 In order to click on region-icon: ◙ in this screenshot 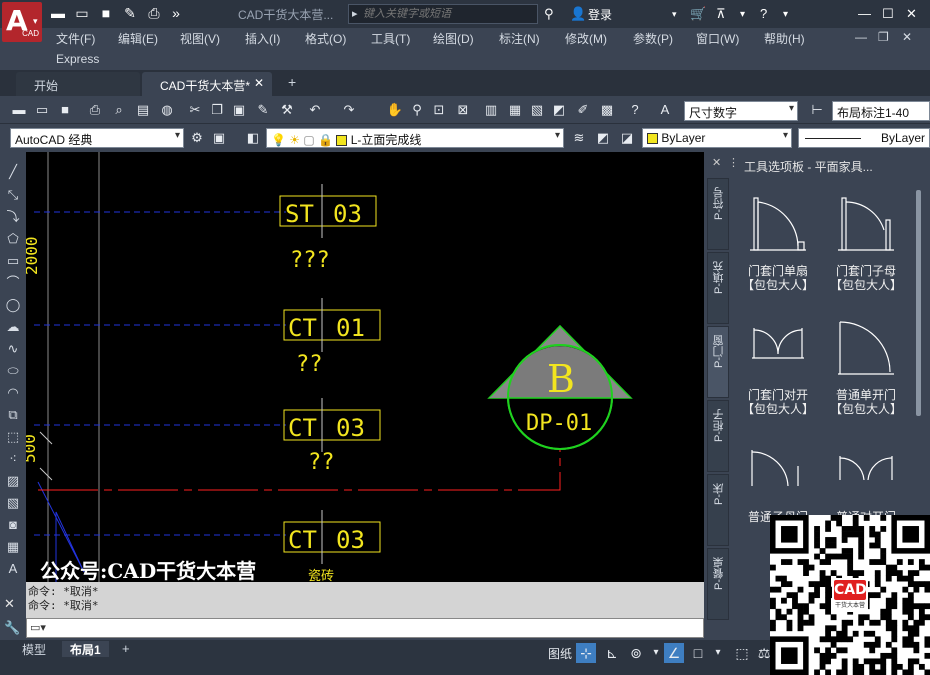, I will do `click(13, 525)`.